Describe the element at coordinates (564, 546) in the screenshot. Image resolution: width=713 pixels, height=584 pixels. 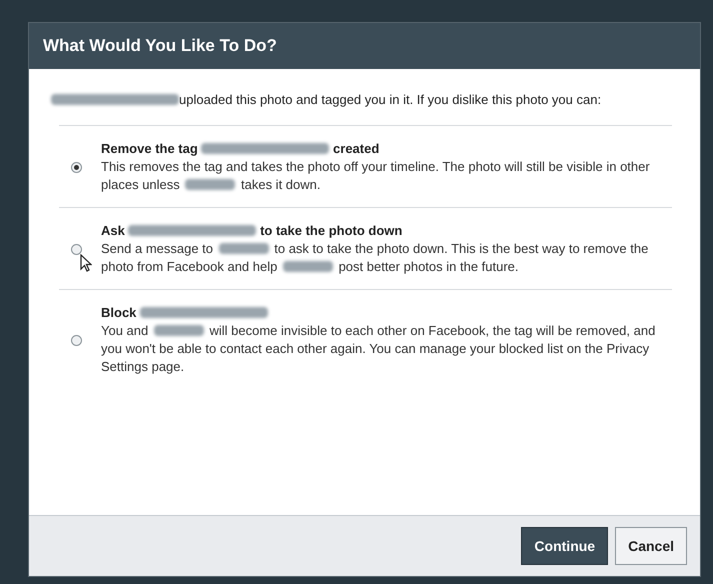
I see `continue-button: Continue` at that location.